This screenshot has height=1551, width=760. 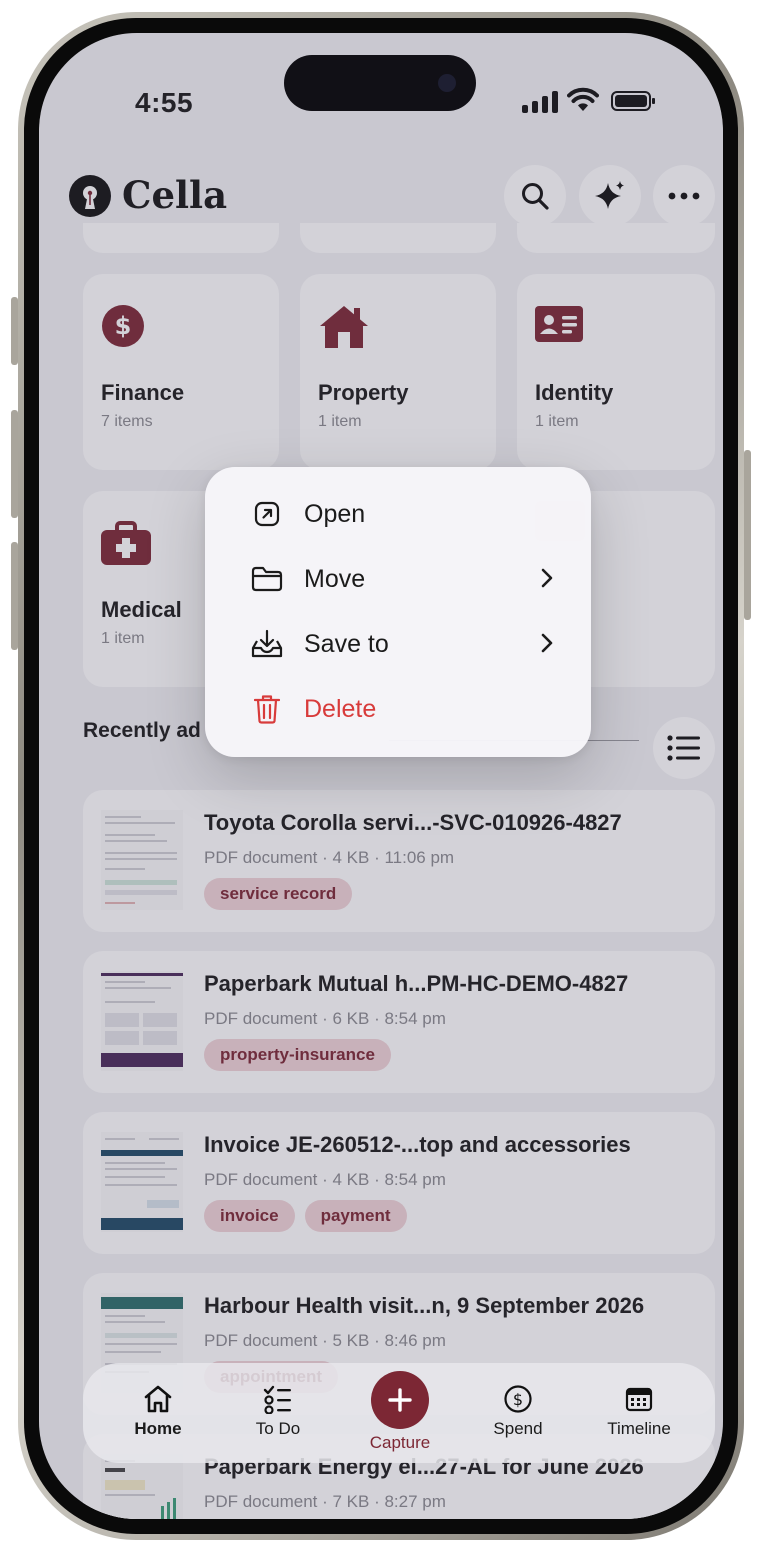 I want to click on context-menu: Open Move Save to Delete, so click(x=398, y=612).